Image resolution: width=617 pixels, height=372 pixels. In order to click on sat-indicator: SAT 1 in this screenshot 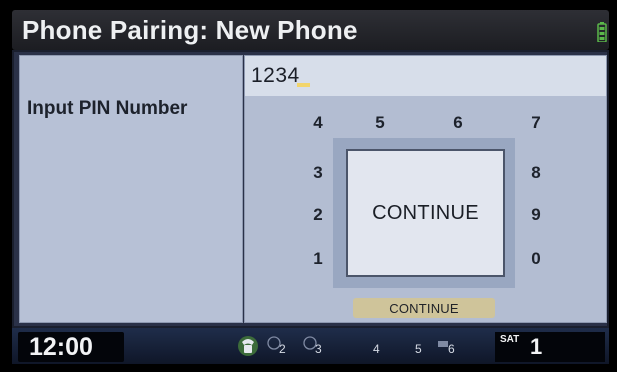, I will do `click(550, 347)`.